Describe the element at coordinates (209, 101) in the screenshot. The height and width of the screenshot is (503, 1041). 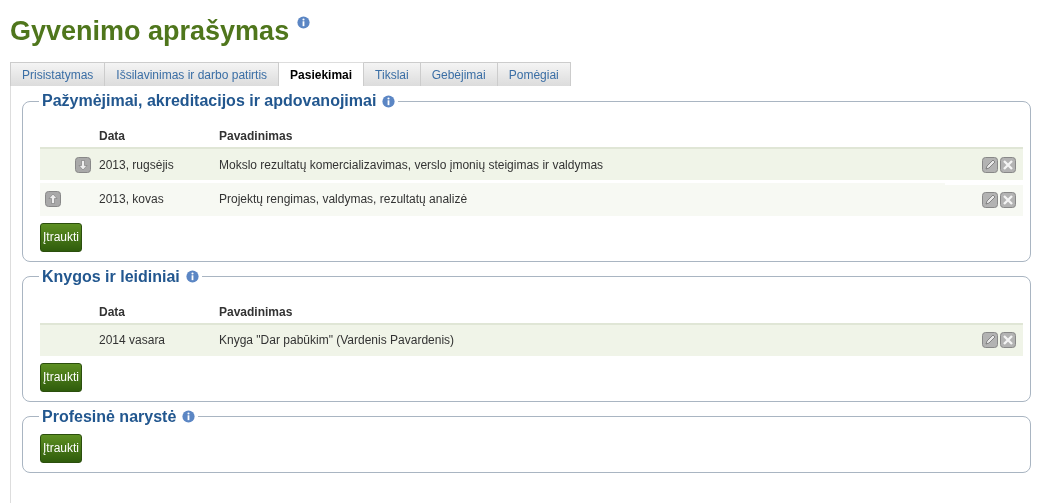
I see `section-title: Pažymėjimai, akreditacijos ir apdovanojimai` at that location.